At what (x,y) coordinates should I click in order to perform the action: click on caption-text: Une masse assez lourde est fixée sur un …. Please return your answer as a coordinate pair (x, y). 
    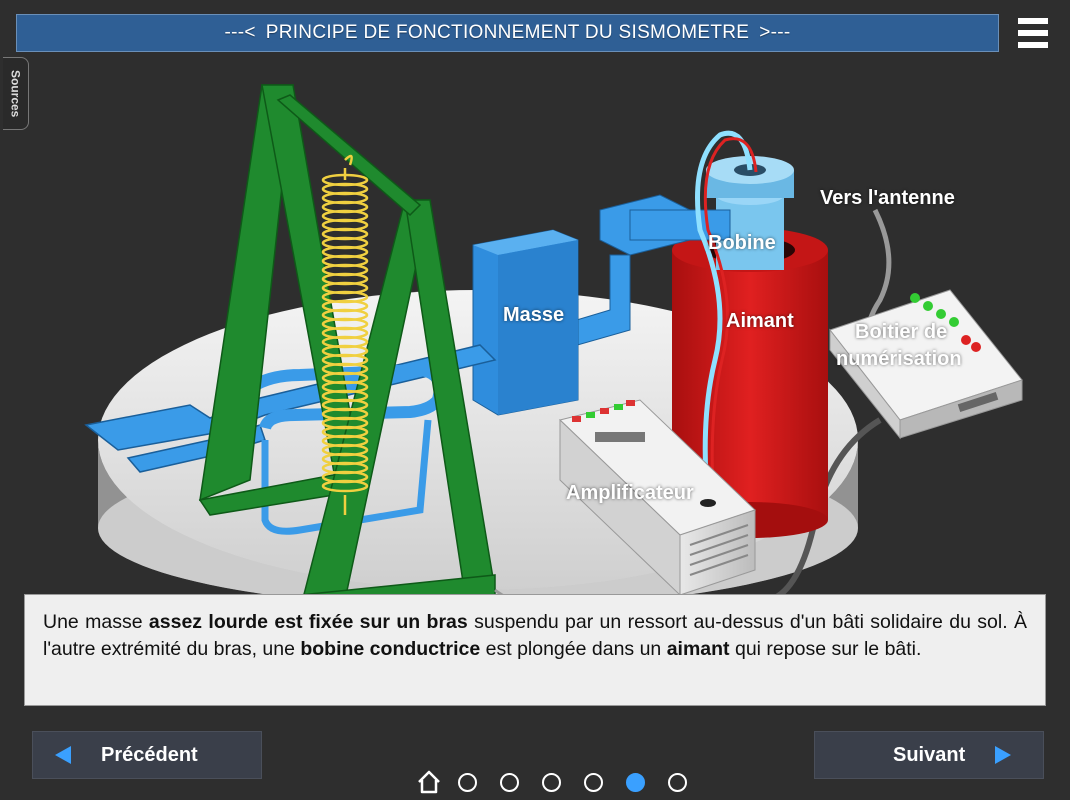
    Looking at the image, I should click on (535, 650).